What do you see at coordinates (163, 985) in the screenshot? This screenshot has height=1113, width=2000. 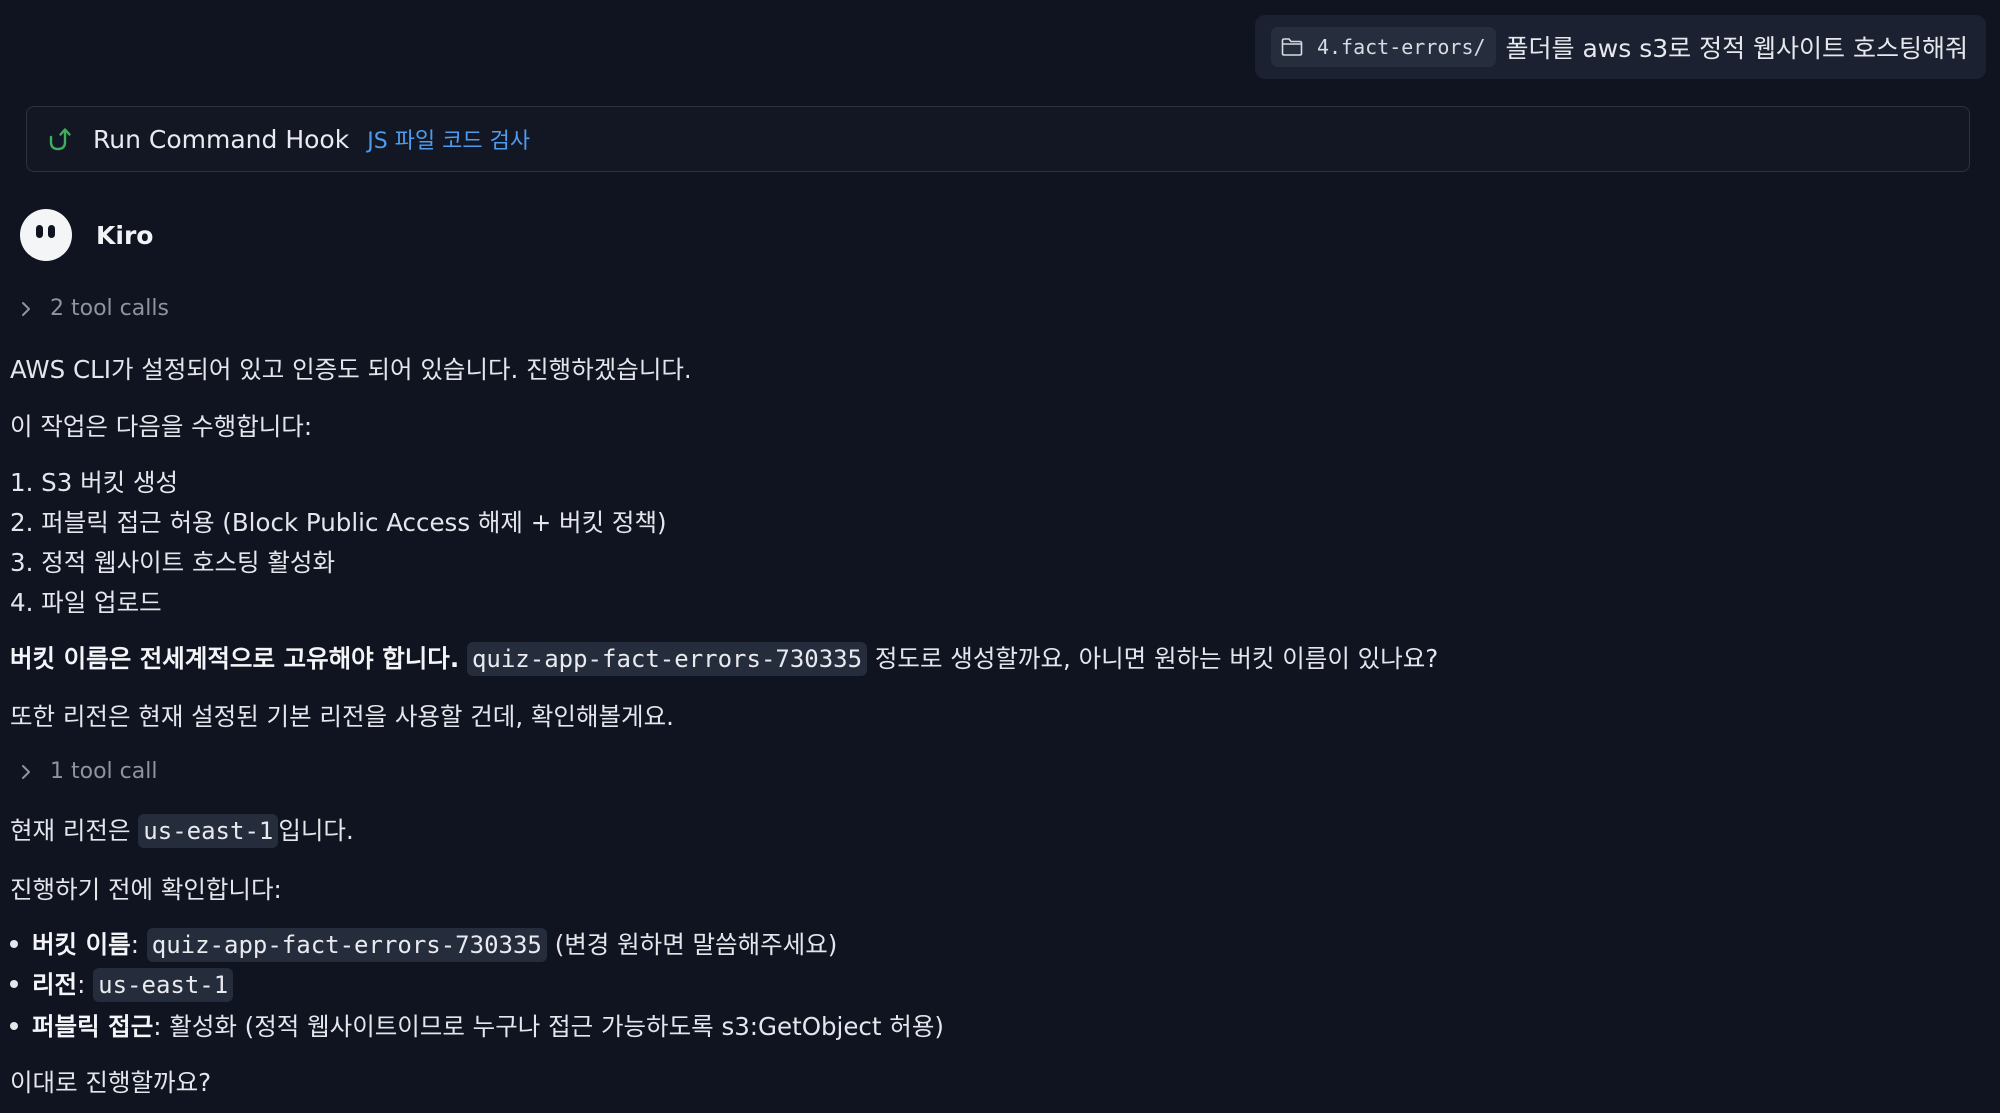 I see `confirm-region-code: us-east-1` at bounding box center [163, 985].